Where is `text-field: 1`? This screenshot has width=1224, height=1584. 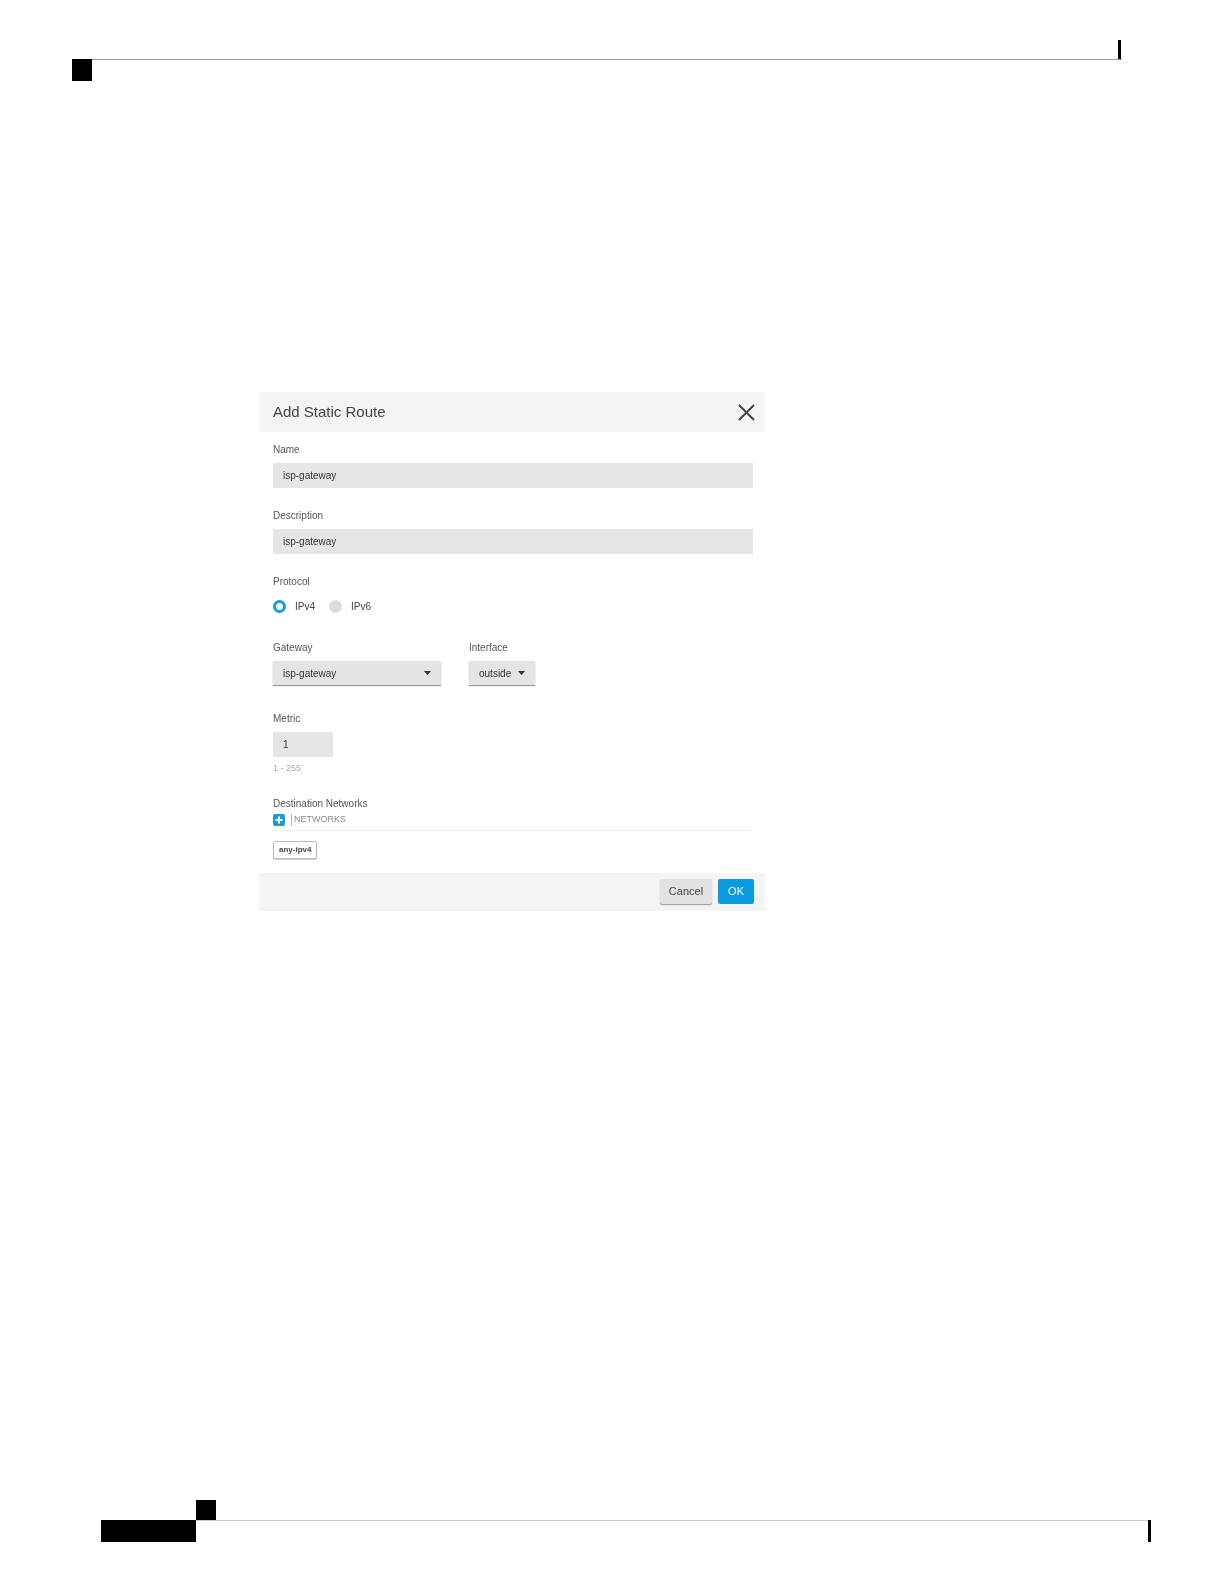
text-field: 1 is located at coordinates (303, 744).